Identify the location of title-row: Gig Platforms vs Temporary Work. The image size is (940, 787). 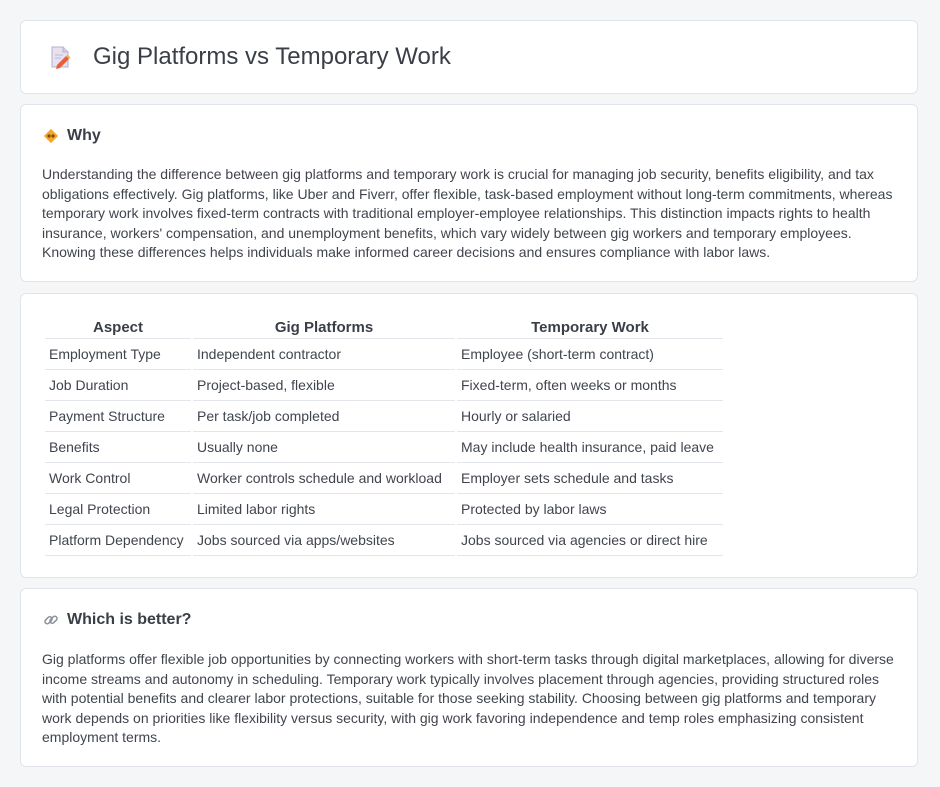
(249, 57).